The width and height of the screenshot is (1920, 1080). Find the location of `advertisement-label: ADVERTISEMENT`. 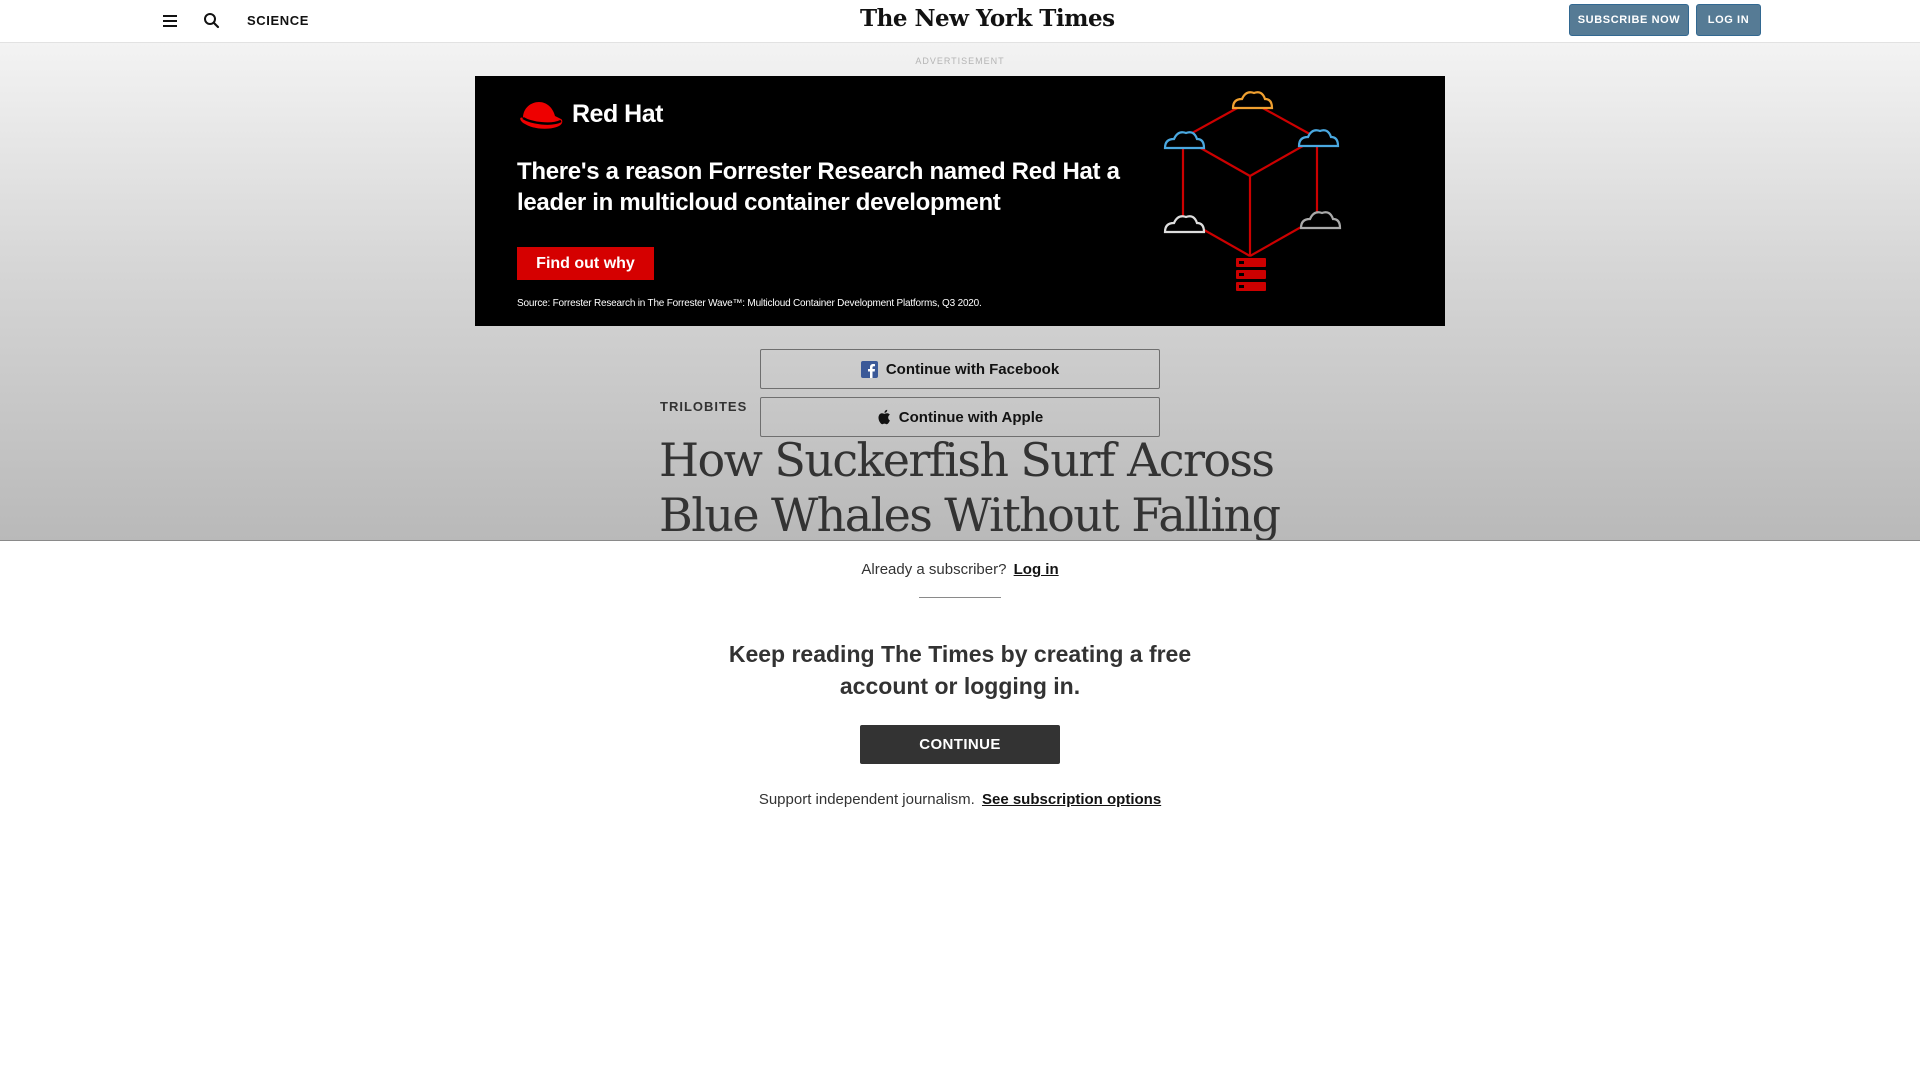

advertisement-label: ADVERTISEMENT is located at coordinates (960, 61).